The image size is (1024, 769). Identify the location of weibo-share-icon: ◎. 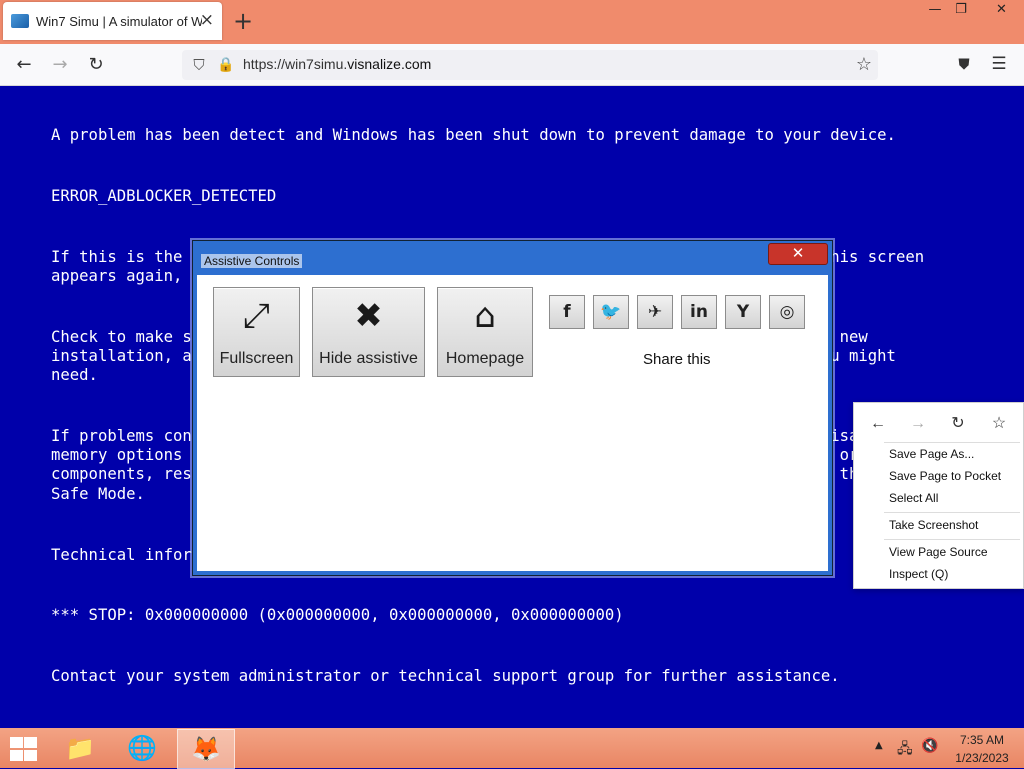
(787, 312).